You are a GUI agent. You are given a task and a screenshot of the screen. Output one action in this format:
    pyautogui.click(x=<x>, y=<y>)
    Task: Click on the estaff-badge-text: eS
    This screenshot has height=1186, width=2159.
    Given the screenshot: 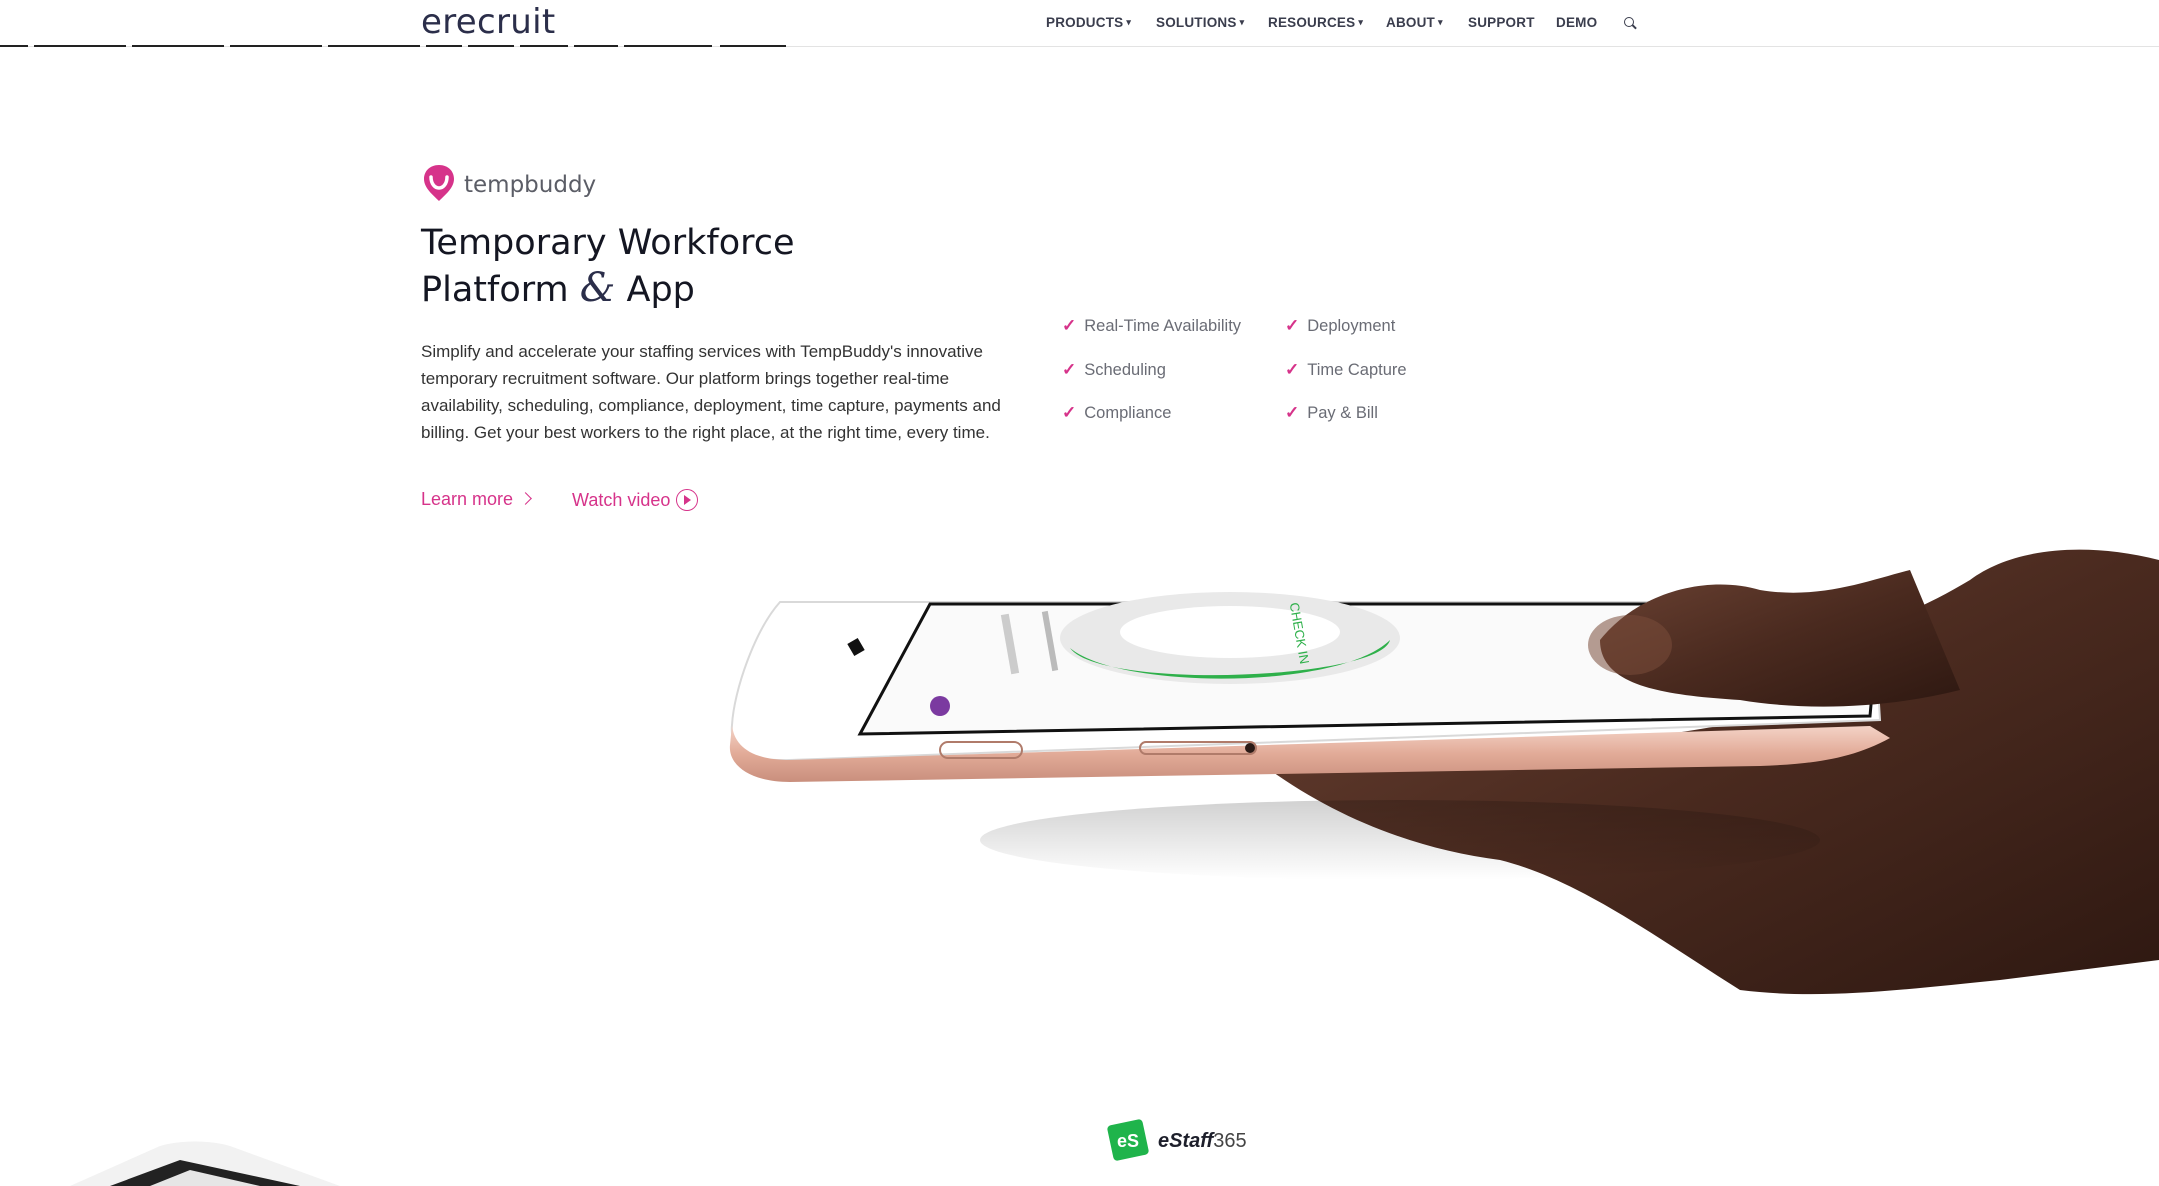 What is the action you would take?
    pyautogui.click(x=1128, y=1141)
    